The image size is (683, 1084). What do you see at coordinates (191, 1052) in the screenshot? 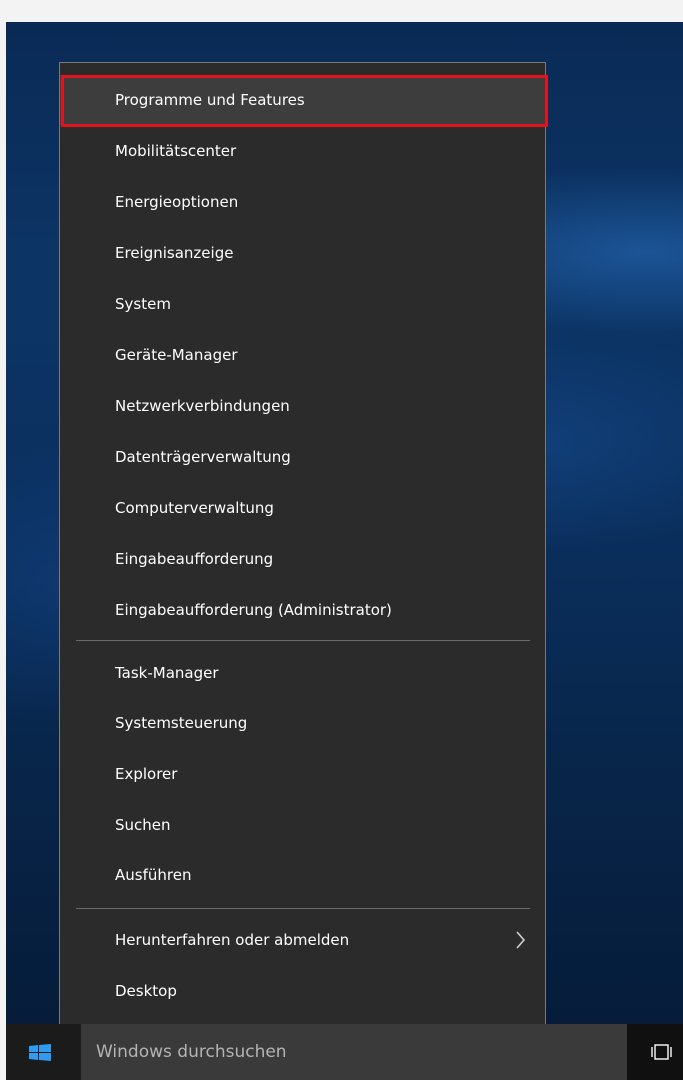
I see `search-placeholder: Windows durchsuchen` at bounding box center [191, 1052].